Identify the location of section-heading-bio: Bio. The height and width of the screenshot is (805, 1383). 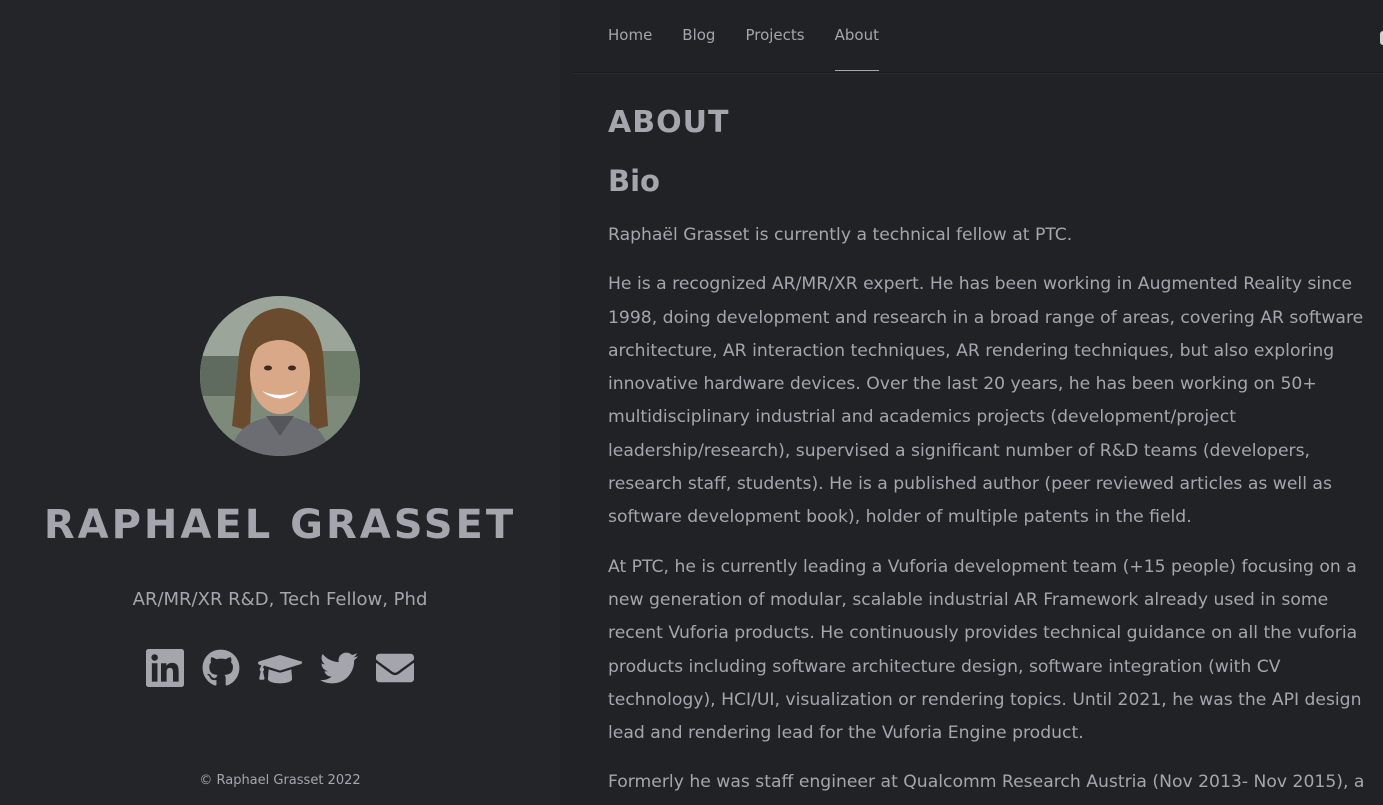
(634, 181).